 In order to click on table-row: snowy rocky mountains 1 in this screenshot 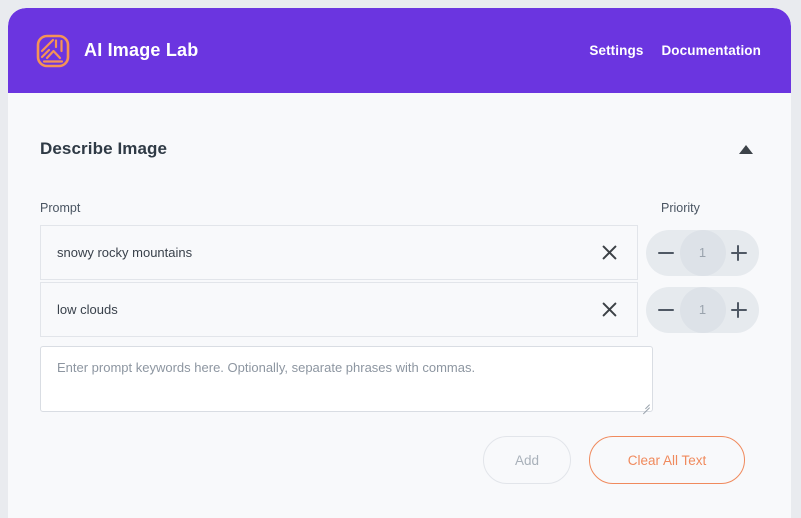, I will do `click(399, 252)`.